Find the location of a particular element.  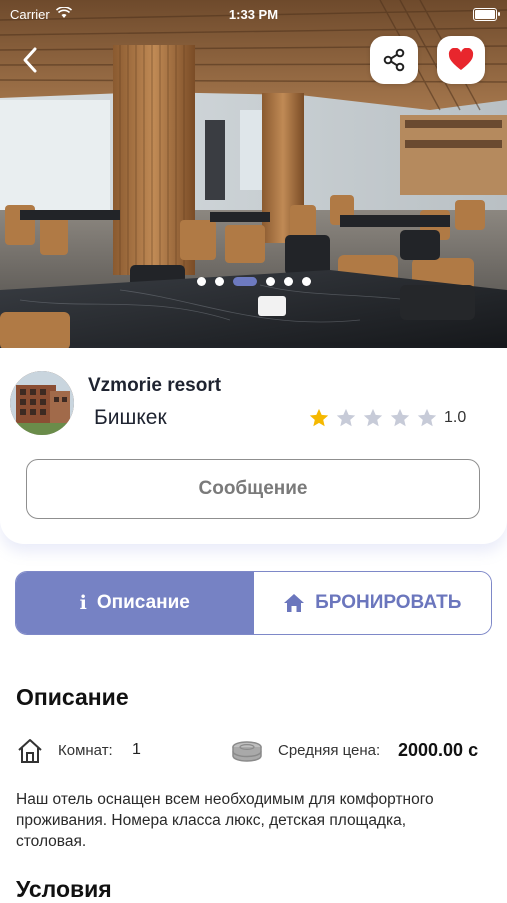

heart-icon is located at coordinates (461, 59).